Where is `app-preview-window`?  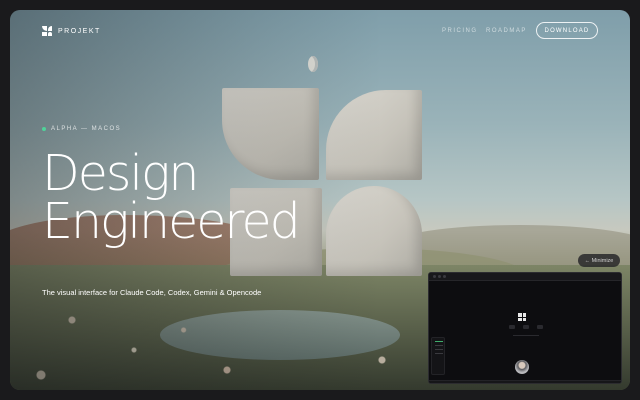
app-preview-window is located at coordinates (525, 328).